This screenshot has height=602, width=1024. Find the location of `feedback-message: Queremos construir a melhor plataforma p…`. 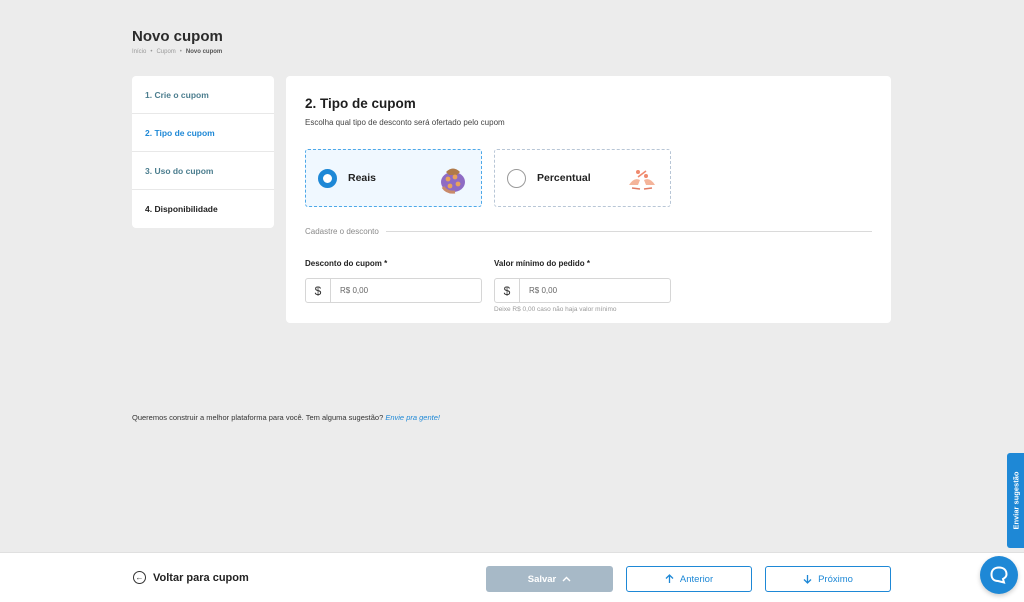

feedback-message: Queremos construir a melhor plataforma p… is located at coordinates (258, 417).